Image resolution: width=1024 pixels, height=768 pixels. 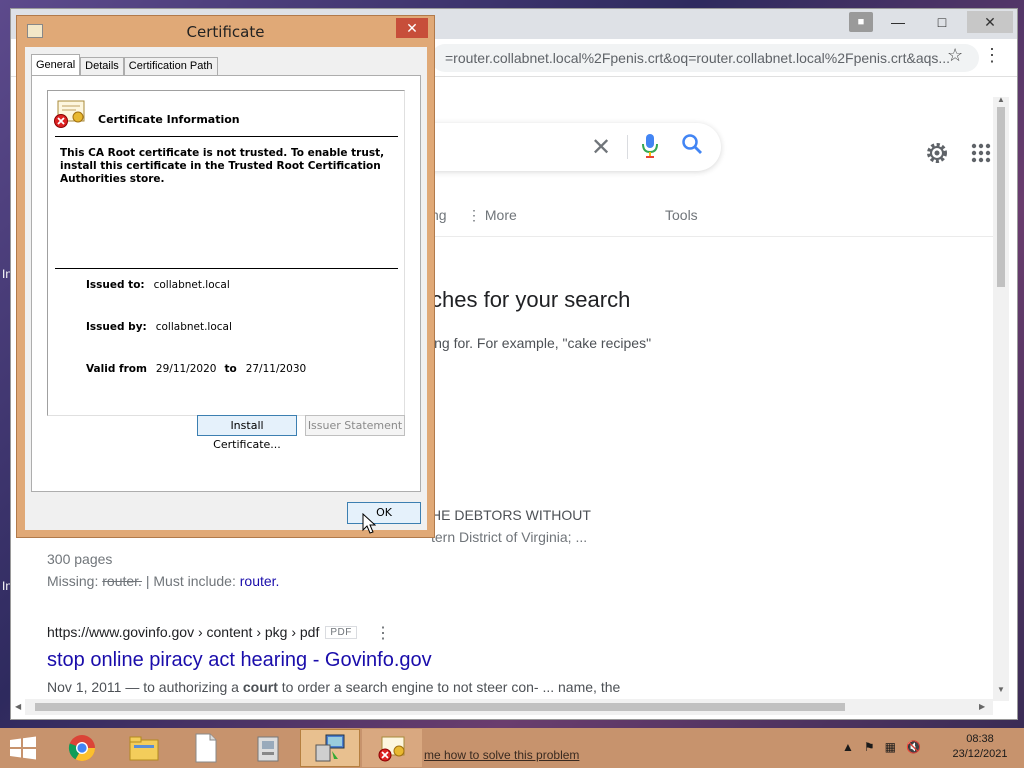 What do you see at coordinates (861, 22) in the screenshot?
I see `profile-icon: ■` at bounding box center [861, 22].